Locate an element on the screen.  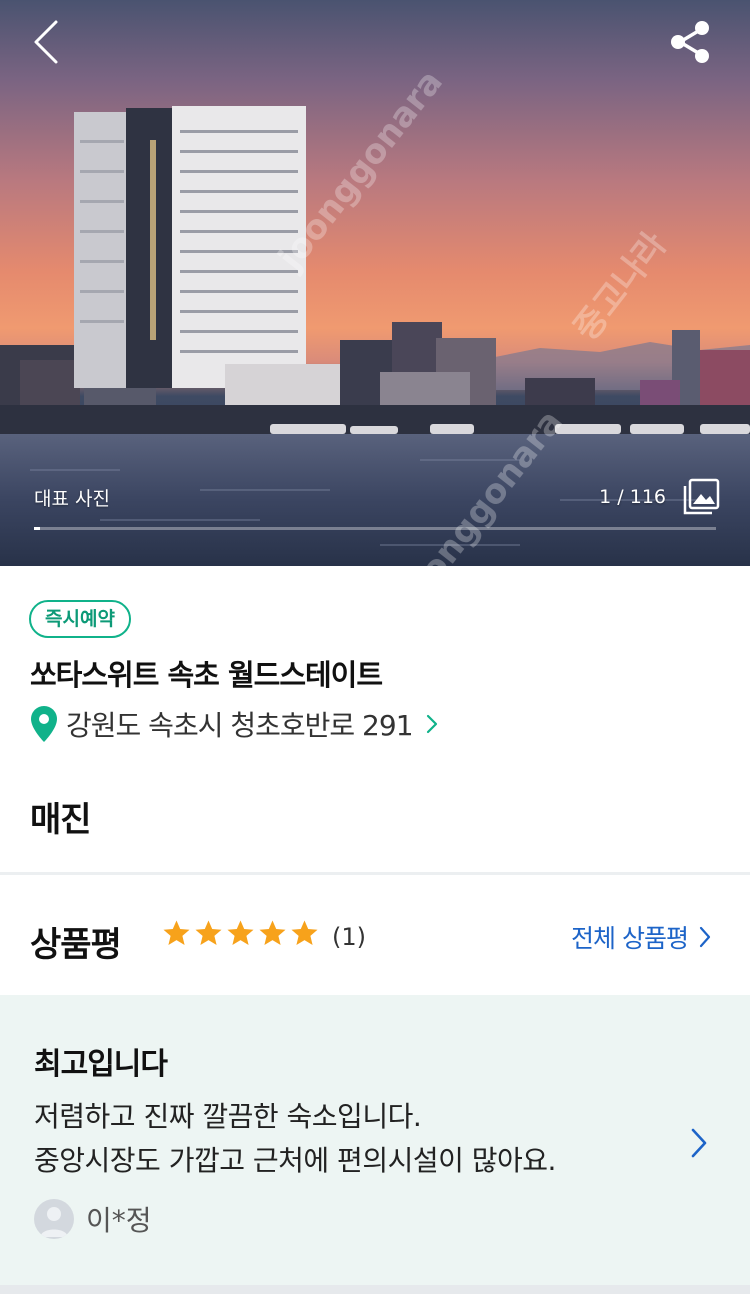
address-link: 강원도 속초시 청초호반로 291 is located at coordinates (234, 724).